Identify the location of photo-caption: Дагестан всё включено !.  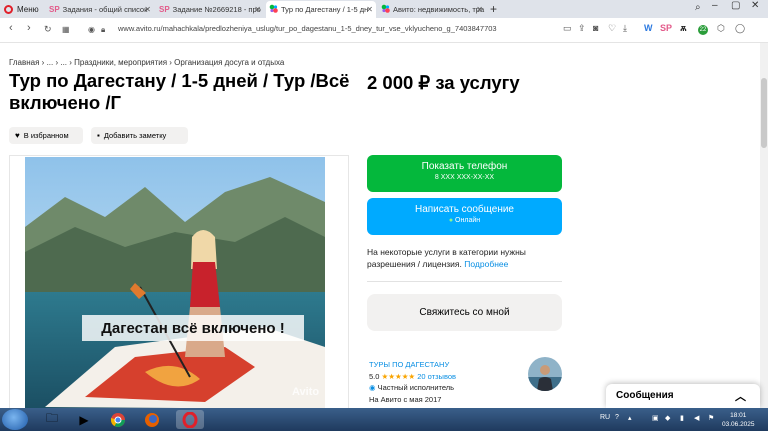
(193, 328).